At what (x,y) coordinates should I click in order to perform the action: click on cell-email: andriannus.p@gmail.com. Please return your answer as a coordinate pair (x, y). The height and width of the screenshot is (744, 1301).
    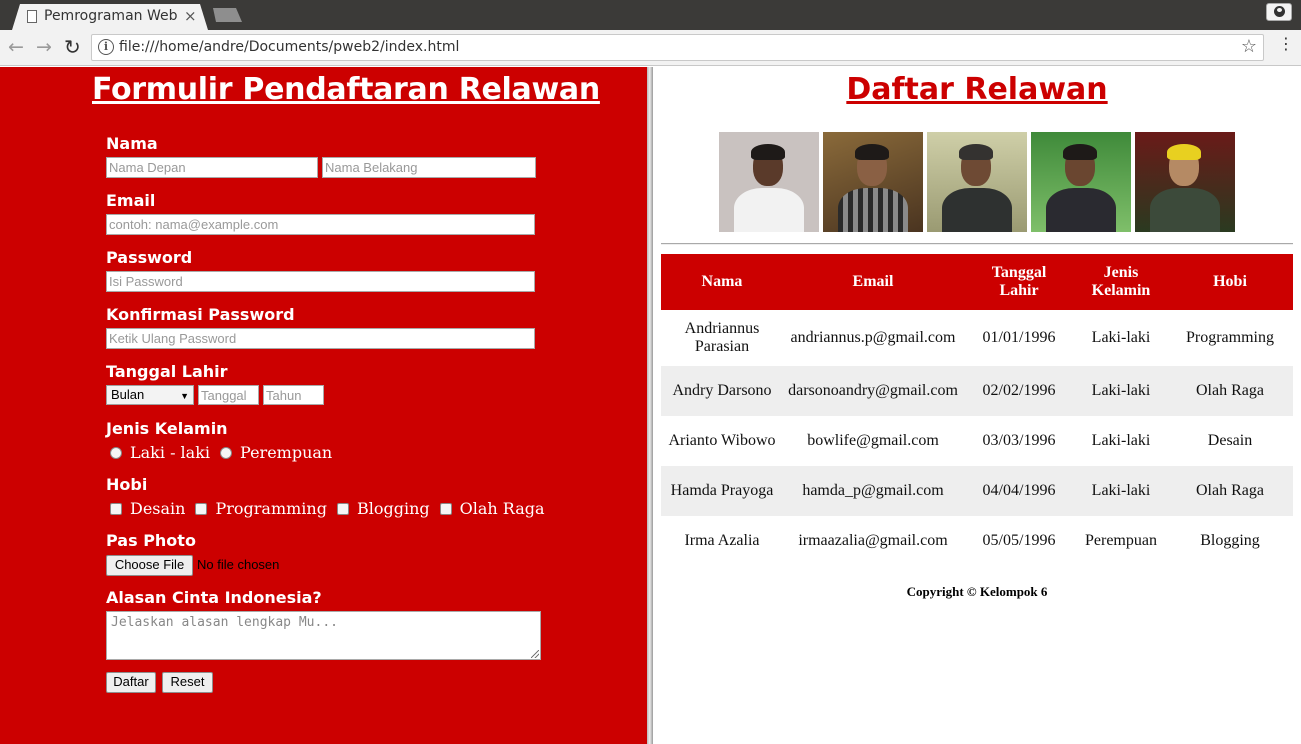
    Looking at the image, I should click on (873, 337).